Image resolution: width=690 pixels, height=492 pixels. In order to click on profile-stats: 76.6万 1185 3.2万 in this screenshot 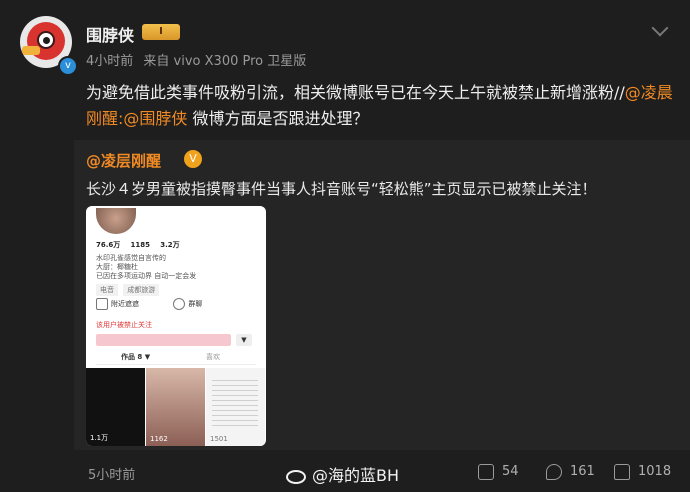, I will do `click(142, 245)`.